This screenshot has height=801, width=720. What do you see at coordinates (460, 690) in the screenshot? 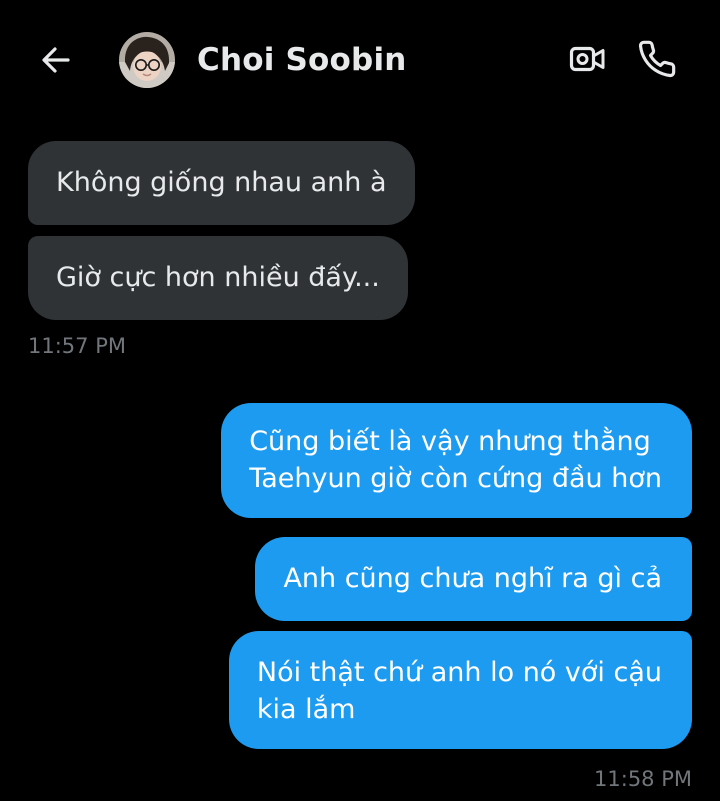
I see `message-bubble-outgoing: Nói thật chứ anh lo nó với cậu kia lắm` at bounding box center [460, 690].